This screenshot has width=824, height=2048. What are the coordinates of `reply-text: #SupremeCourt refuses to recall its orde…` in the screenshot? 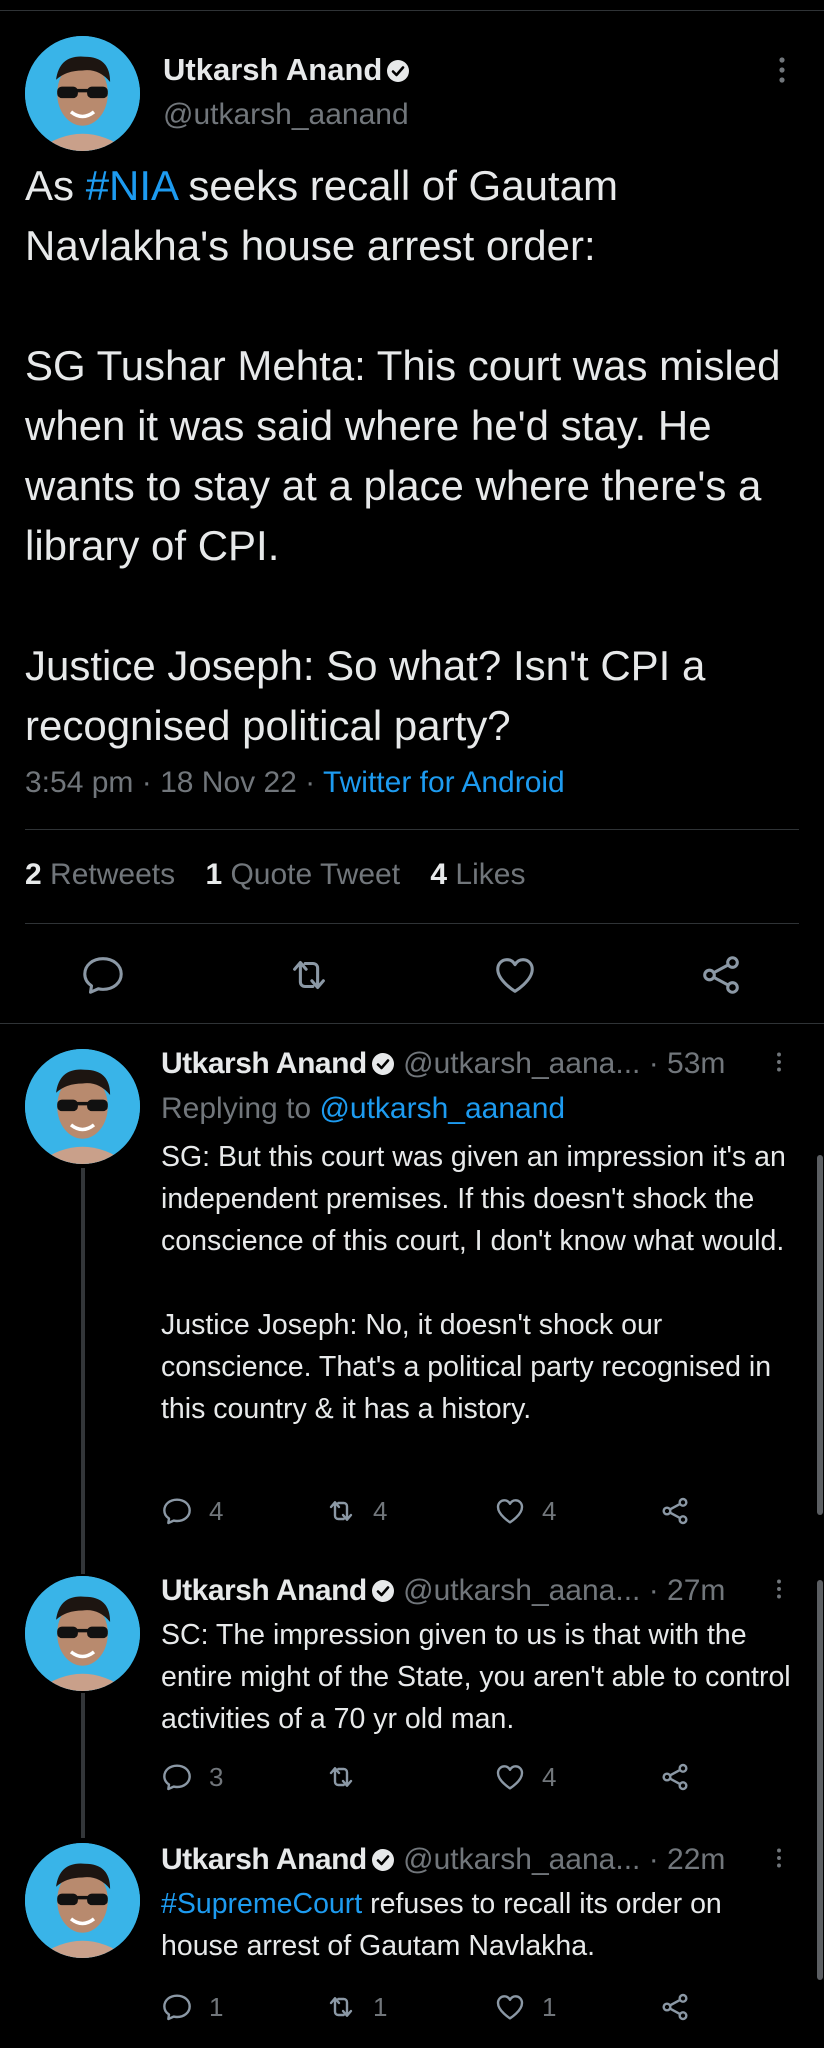 It's located at (441, 1925).